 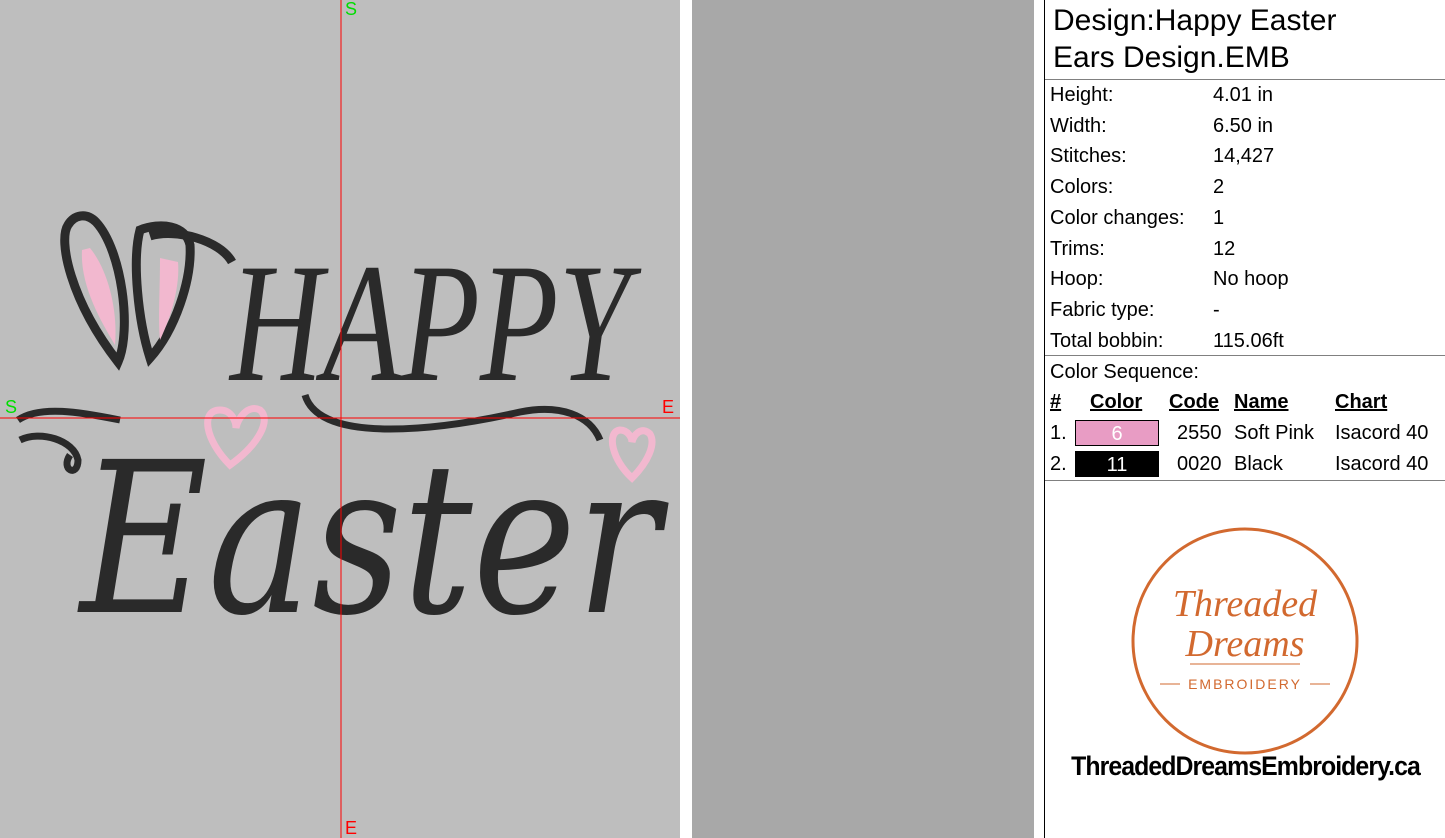 What do you see at coordinates (1247, 187) in the screenshot?
I see `property-row: Colors: 2` at bounding box center [1247, 187].